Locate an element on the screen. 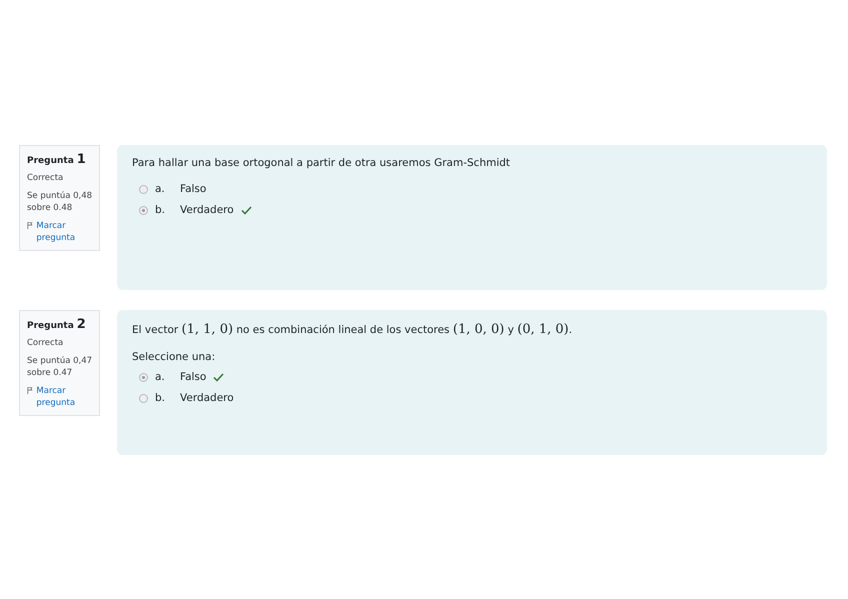 Image resolution: width=848 pixels, height=599 pixels. select-prompt: Seleccione una: is located at coordinates (174, 357).